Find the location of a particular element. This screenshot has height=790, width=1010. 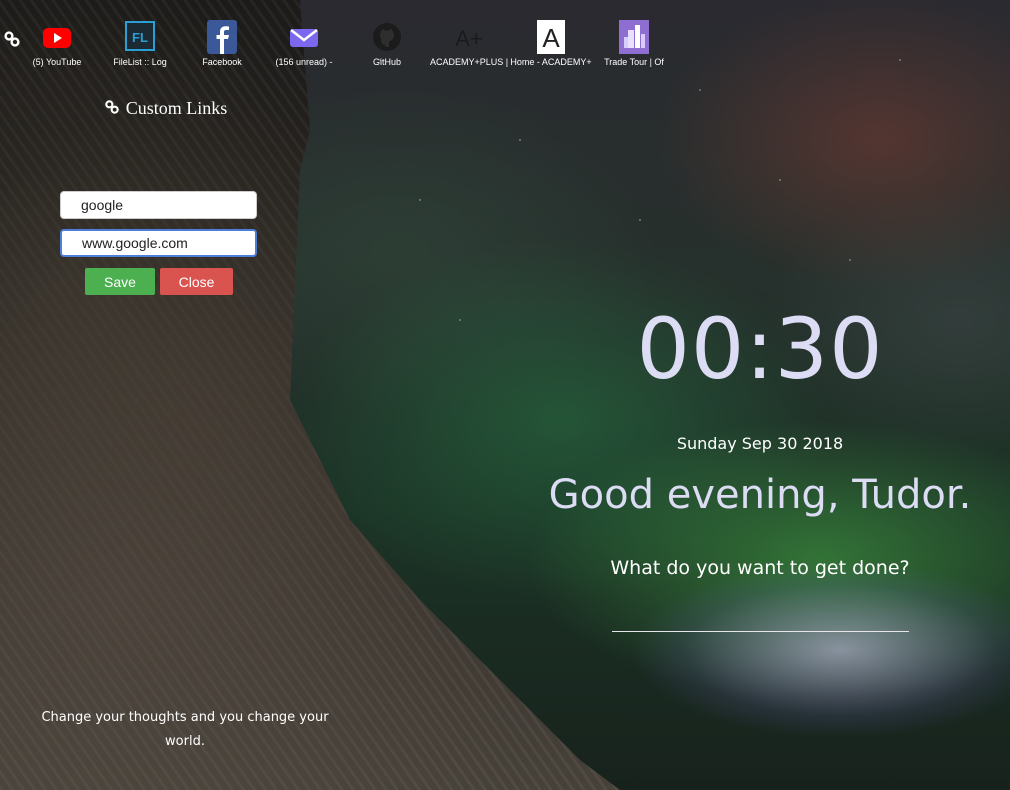

clock-date: Sunday Sep 30 2018 is located at coordinates (760, 443).